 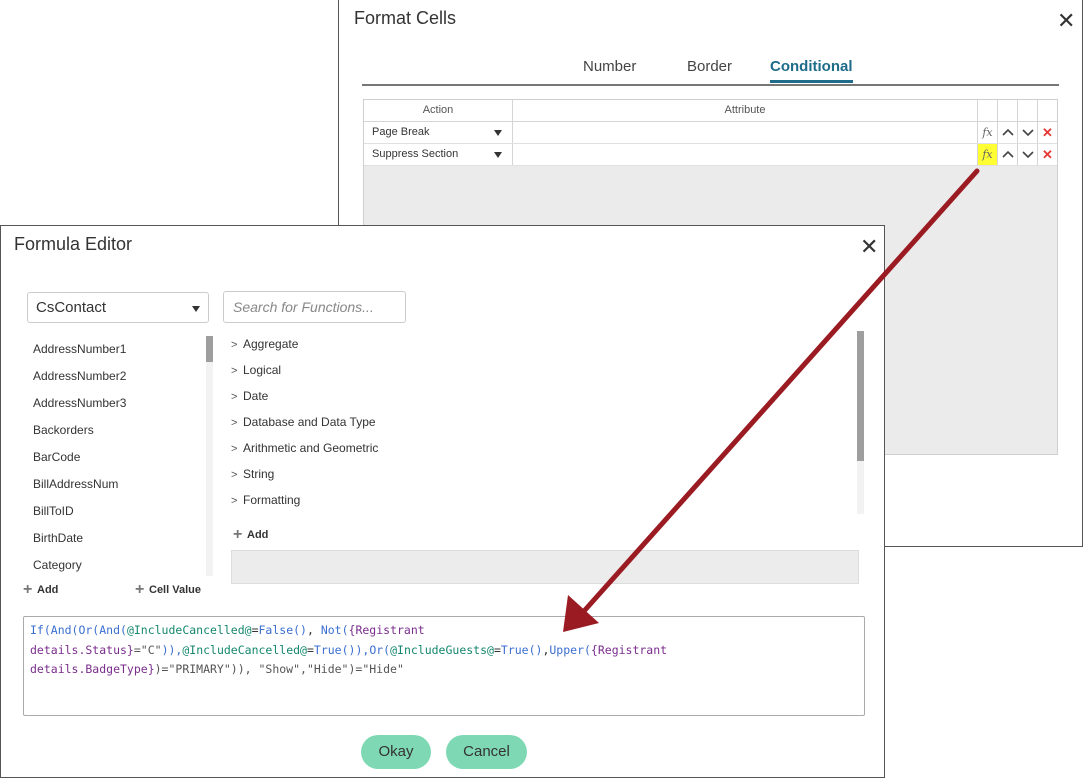 I want to click on formula-token: )="PRIMARY")), "Show","Hide")="Hide", so click(x=279, y=669).